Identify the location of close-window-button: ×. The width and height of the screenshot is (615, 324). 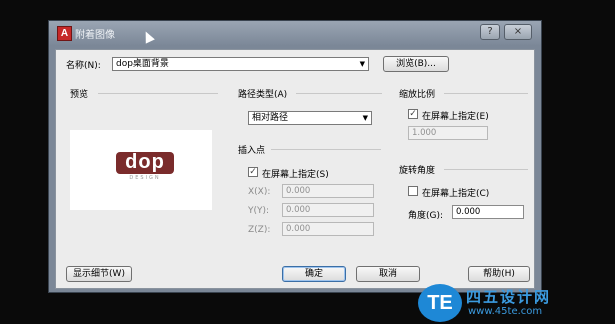
(518, 32).